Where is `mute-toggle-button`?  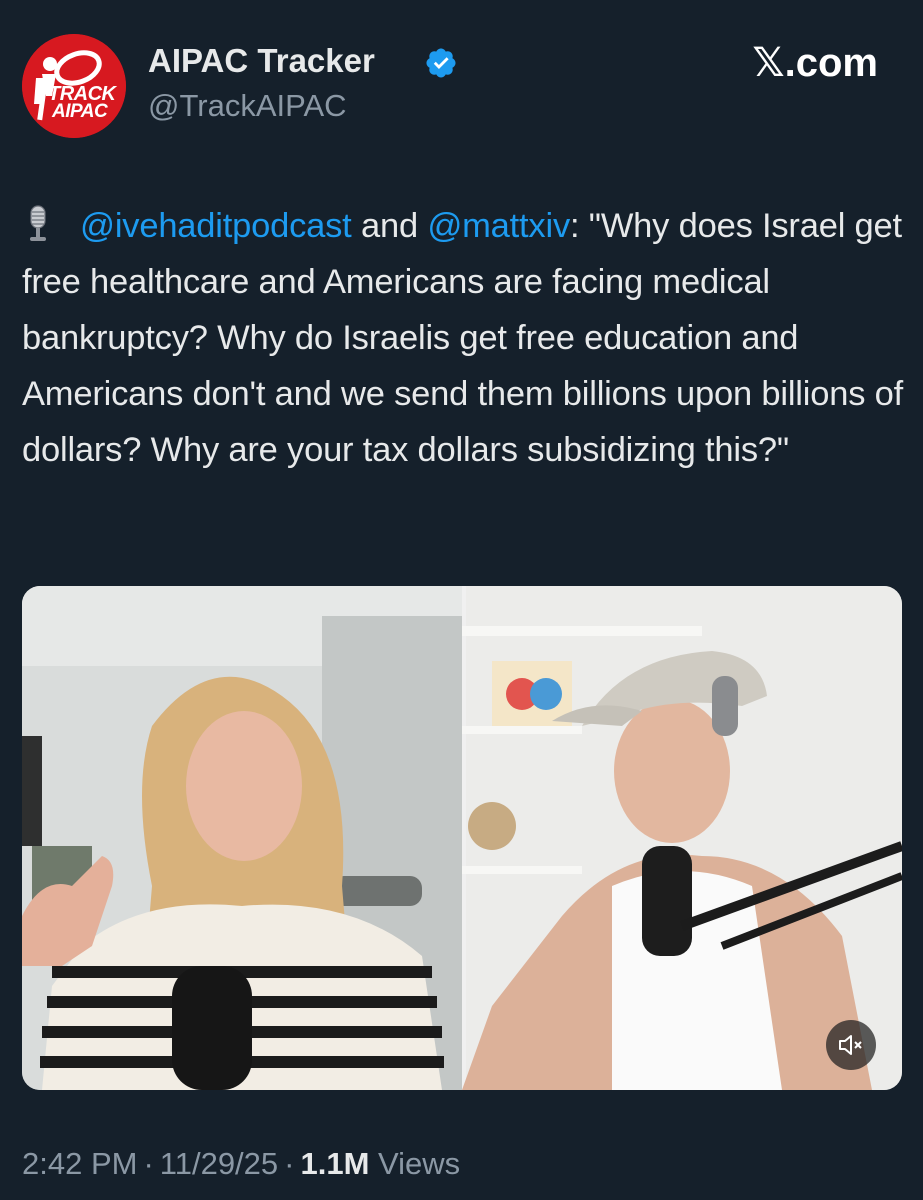 mute-toggle-button is located at coordinates (851, 1045).